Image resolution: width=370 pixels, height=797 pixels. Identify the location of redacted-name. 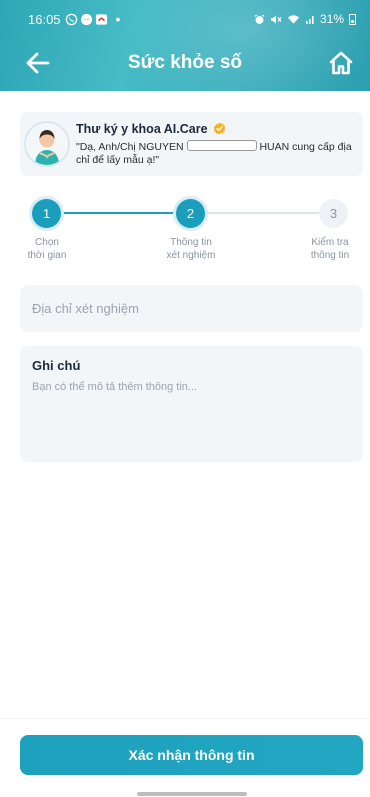
(221, 145).